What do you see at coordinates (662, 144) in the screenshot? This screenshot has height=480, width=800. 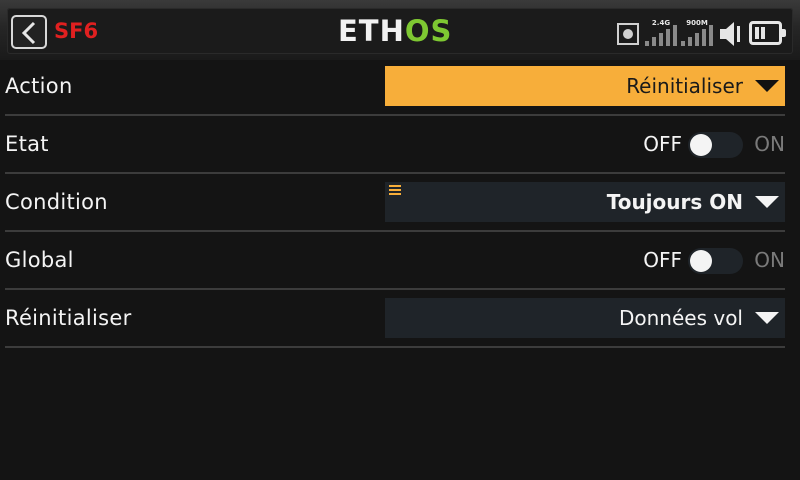 I see `etat-off-label: OFF` at bounding box center [662, 144].